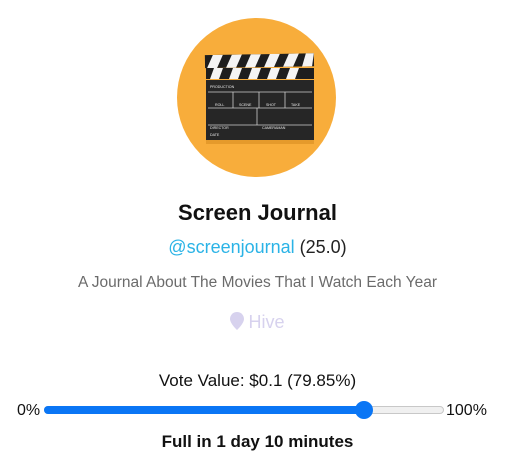 This screenshot has width=515, height=469. Describe the element at coordinates (296, 105) in the screenshot. I see `clapper-take-label: TAKE` at that location.